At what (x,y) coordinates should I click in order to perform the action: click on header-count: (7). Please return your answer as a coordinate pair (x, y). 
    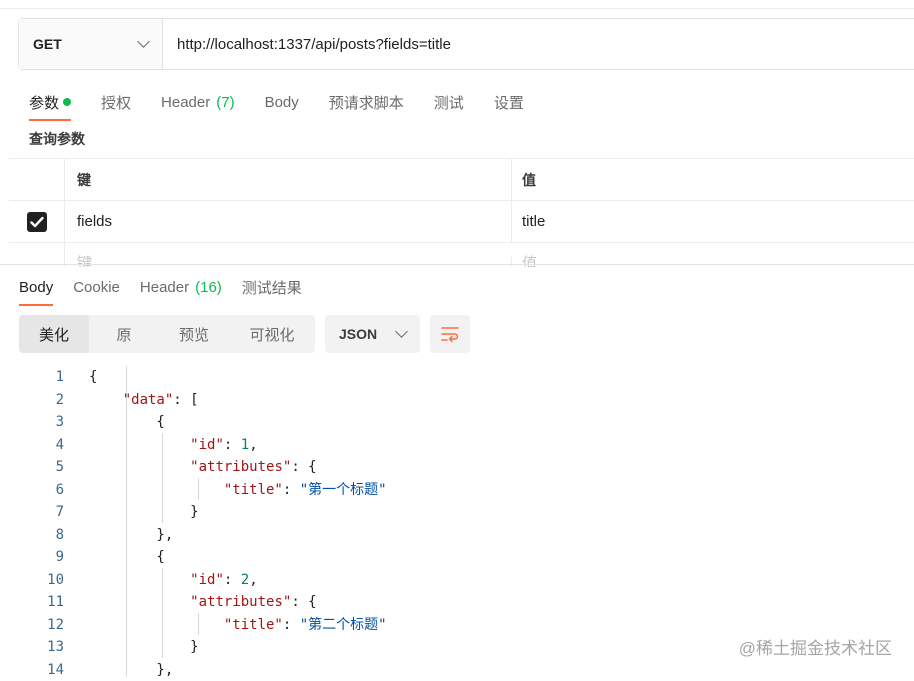
    Looking at the image, I should click on (225, 102).